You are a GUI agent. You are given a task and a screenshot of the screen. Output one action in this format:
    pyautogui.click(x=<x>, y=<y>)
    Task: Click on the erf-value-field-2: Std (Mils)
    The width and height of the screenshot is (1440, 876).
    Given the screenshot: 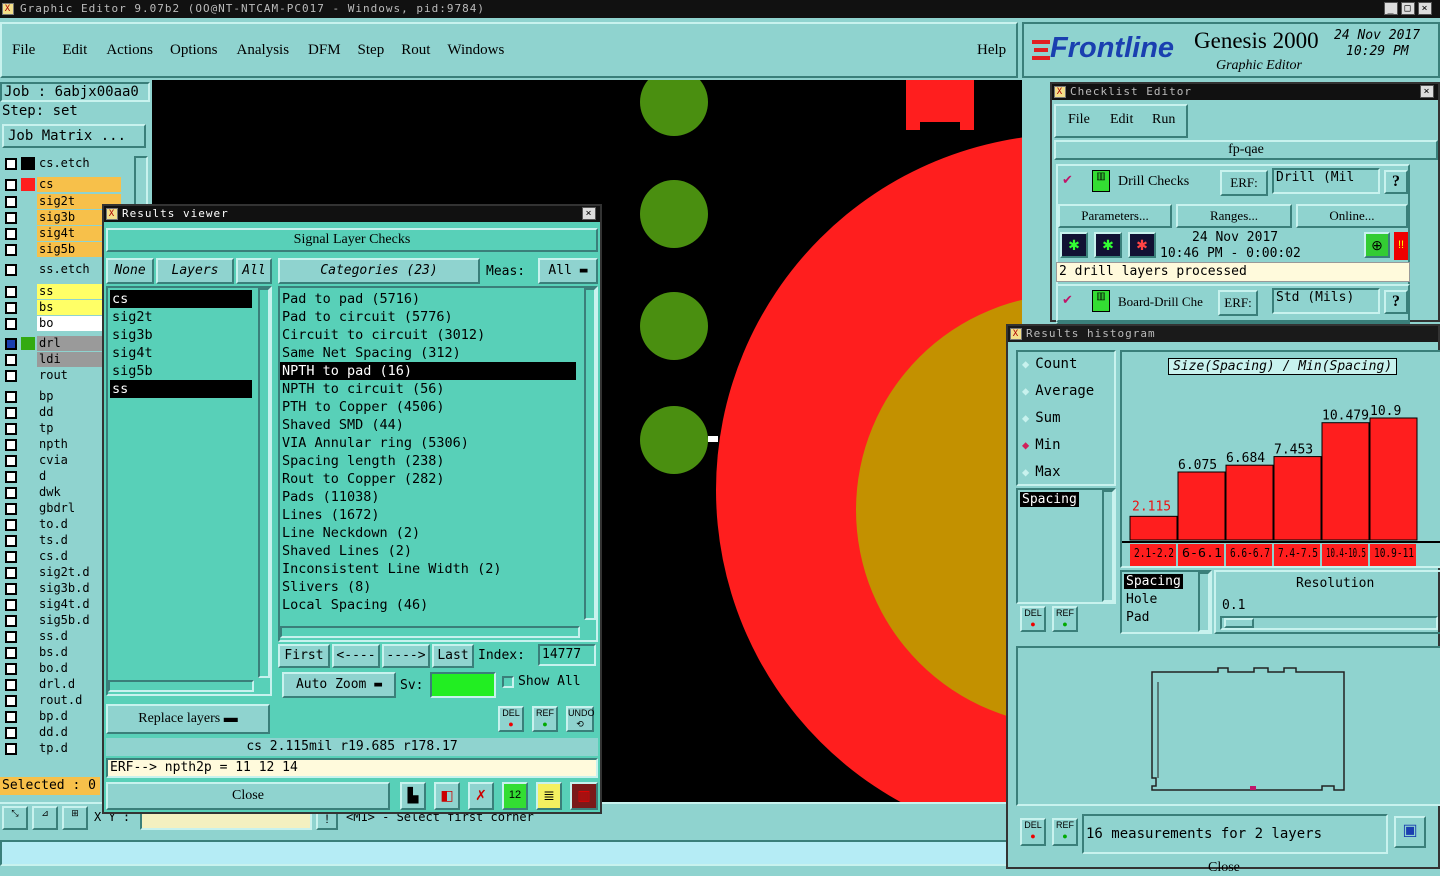 What is the action you would take?
    pyautogui.click(x=1326, y=301)
    